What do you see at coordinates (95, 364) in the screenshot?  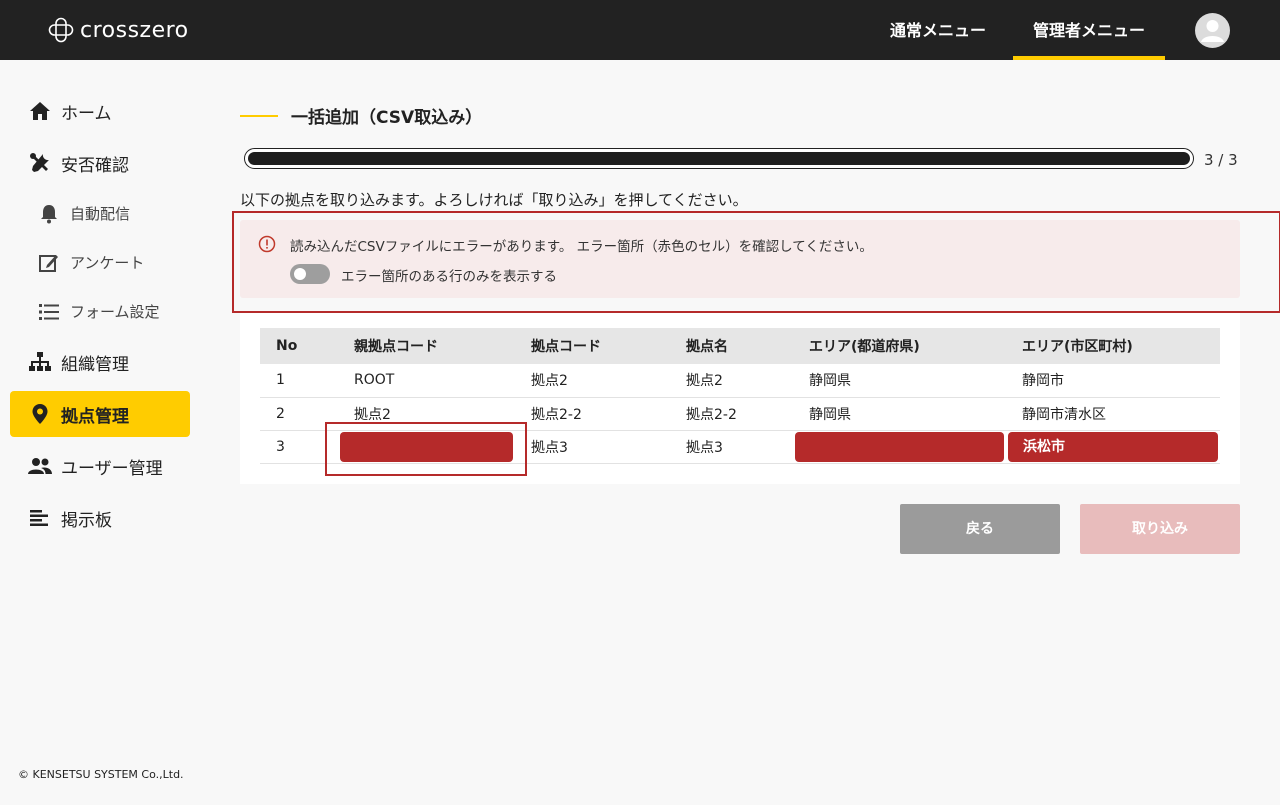 I see `sidebar-item-label: 組織管理` at bounding box center [95, 364].